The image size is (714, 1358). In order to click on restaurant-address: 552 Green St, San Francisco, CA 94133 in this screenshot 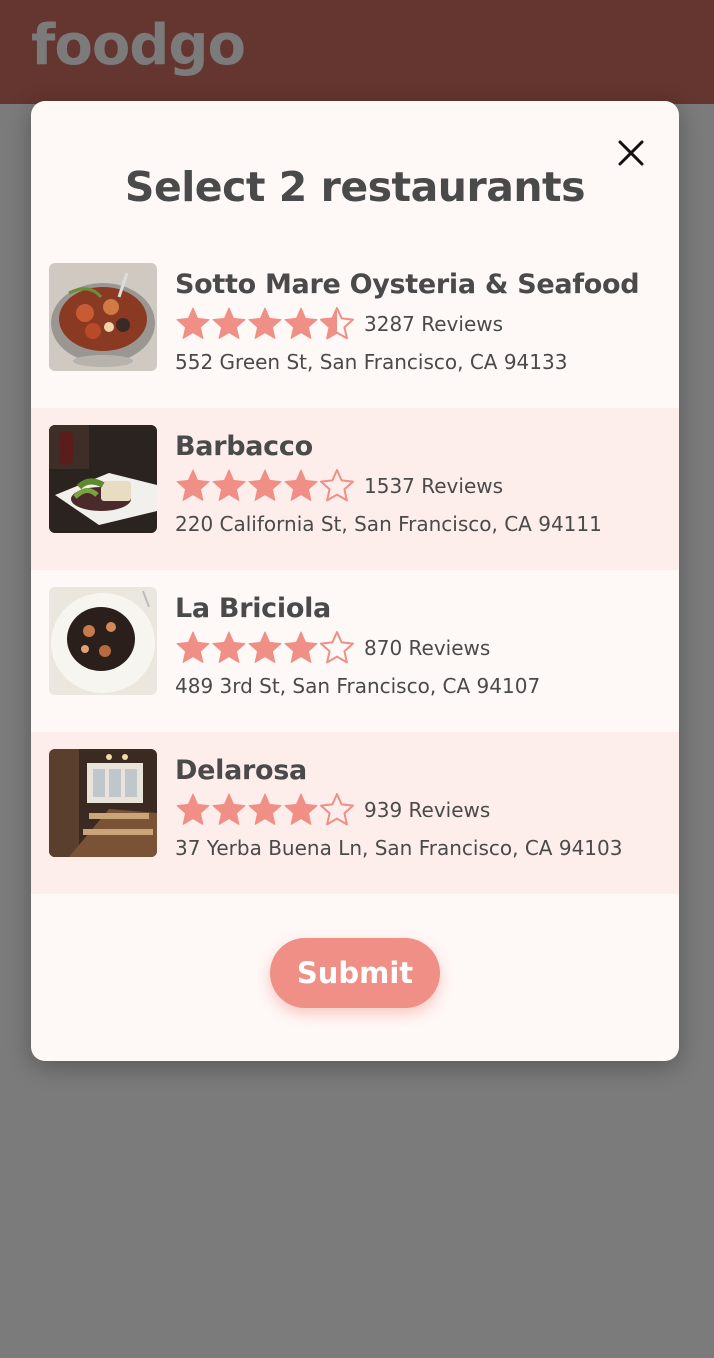, I will do `click(371, 362)`.